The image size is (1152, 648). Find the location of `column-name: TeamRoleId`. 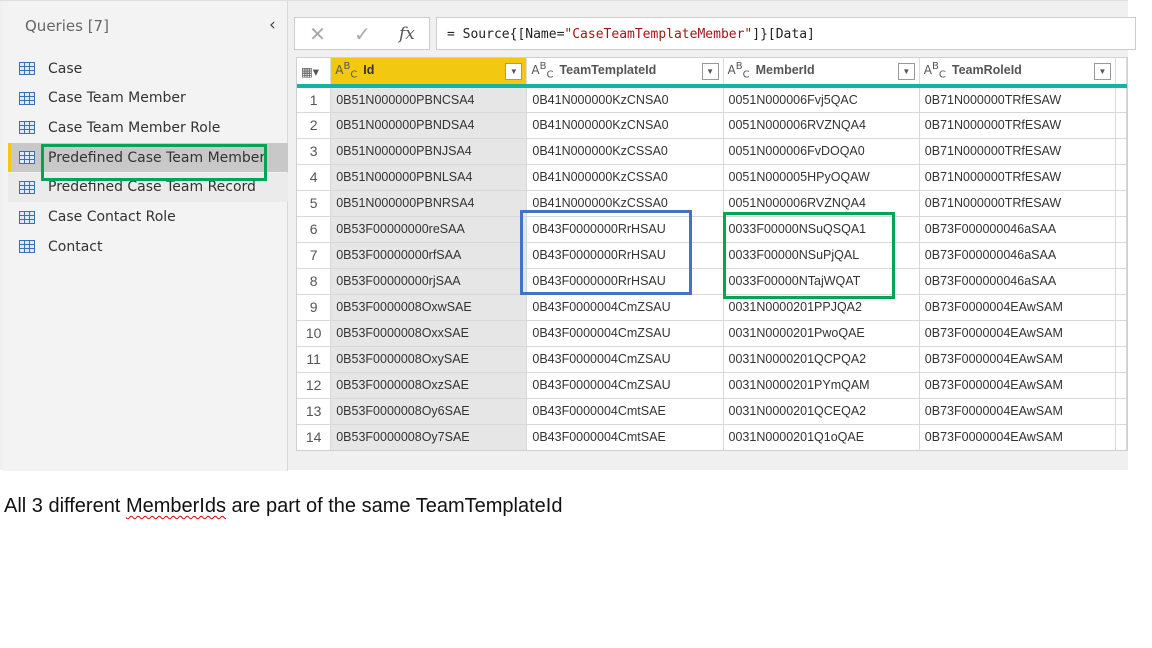

column-name: TeamRoleId is located at coordinates (986, 70).